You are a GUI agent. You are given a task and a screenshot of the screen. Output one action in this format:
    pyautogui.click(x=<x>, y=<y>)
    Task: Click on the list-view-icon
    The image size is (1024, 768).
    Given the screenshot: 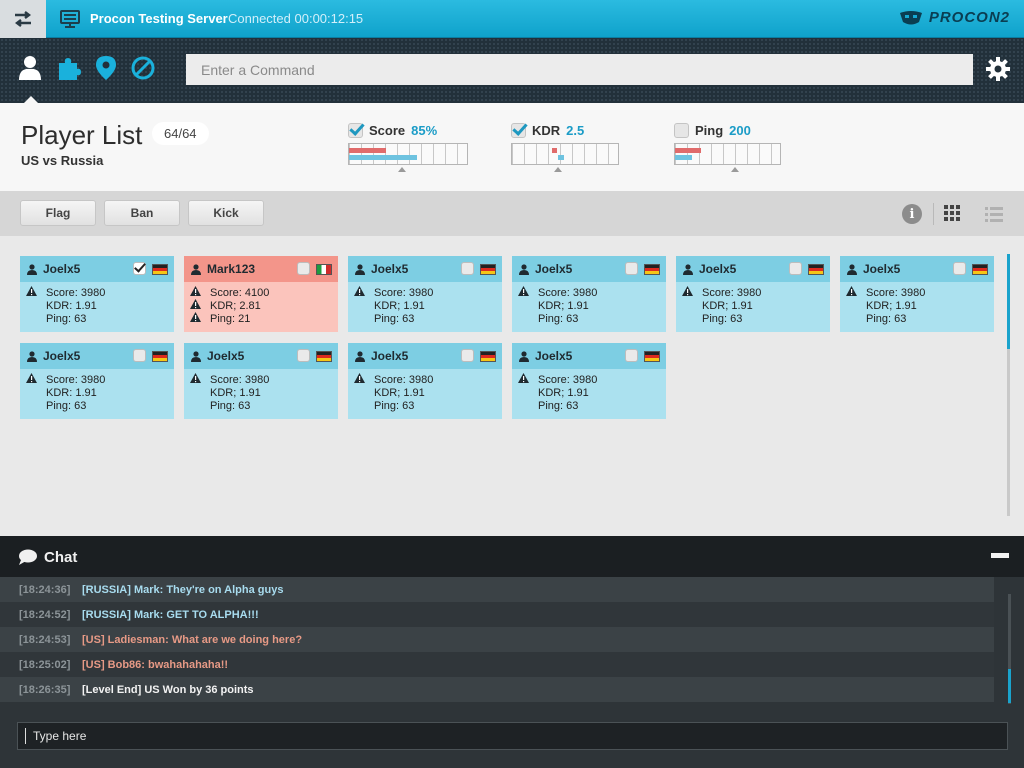 What is the action you would take?
    pyautogui.click(x=994, y=214)
    